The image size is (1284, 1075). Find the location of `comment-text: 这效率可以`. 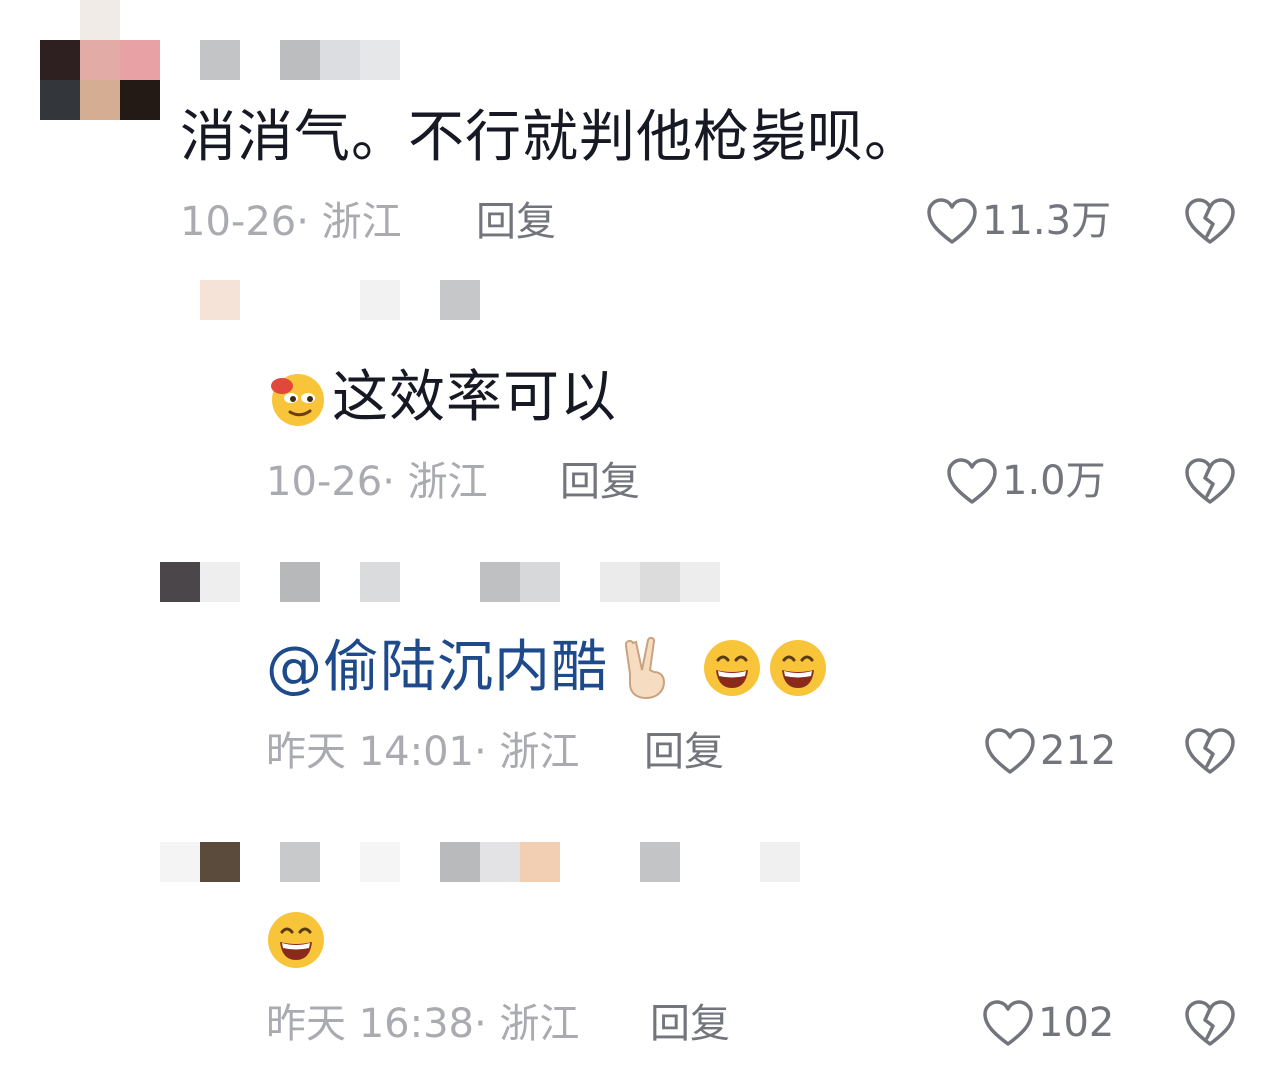

comment-text: 这效率可以 is located at coordinates (474, 397).